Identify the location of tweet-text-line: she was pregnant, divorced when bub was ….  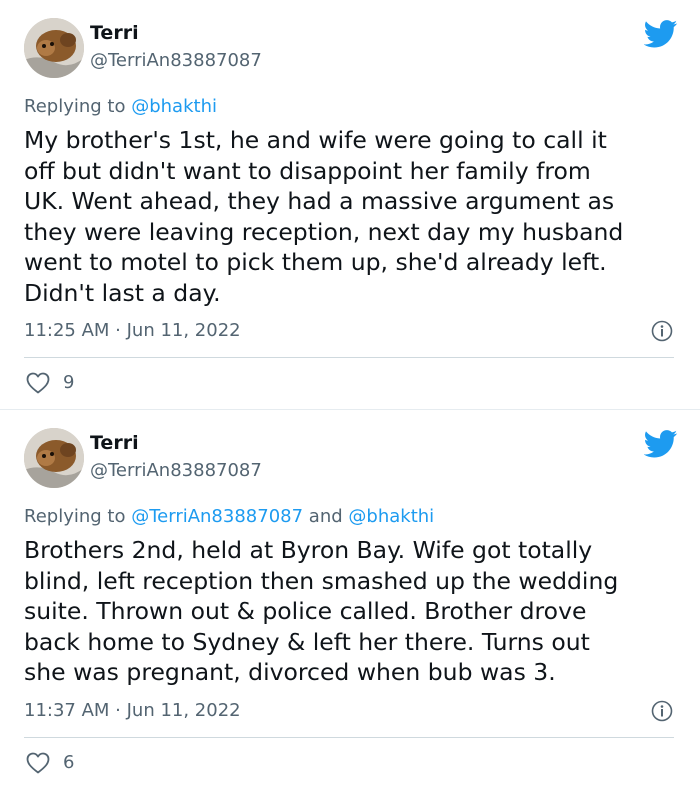
(290, 672).